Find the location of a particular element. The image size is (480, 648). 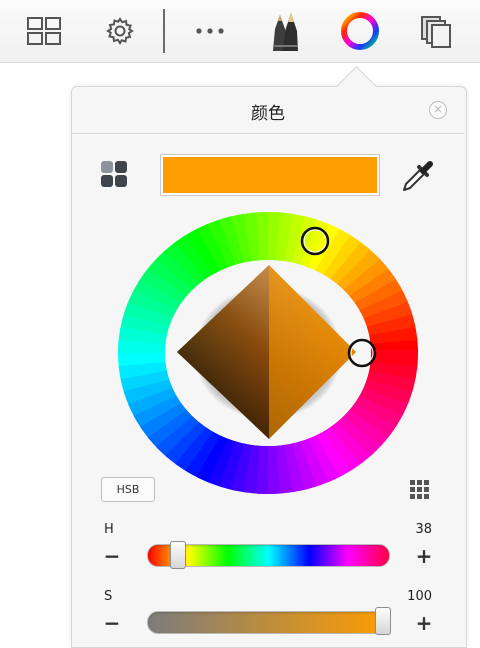

toolbar-divider is located at coordinates (164, 31).